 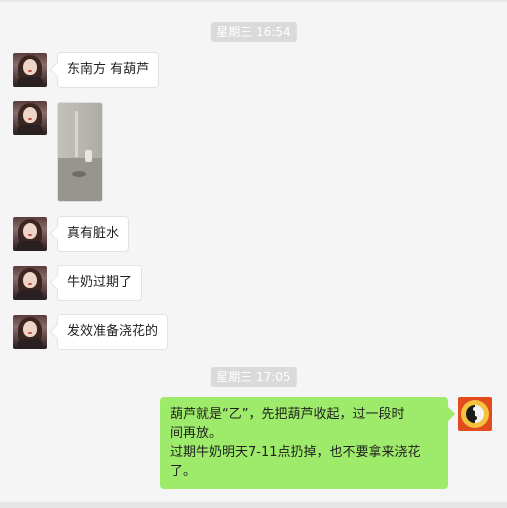 I want to click on received-message: 真有脏水, so click(x=93, y=234).